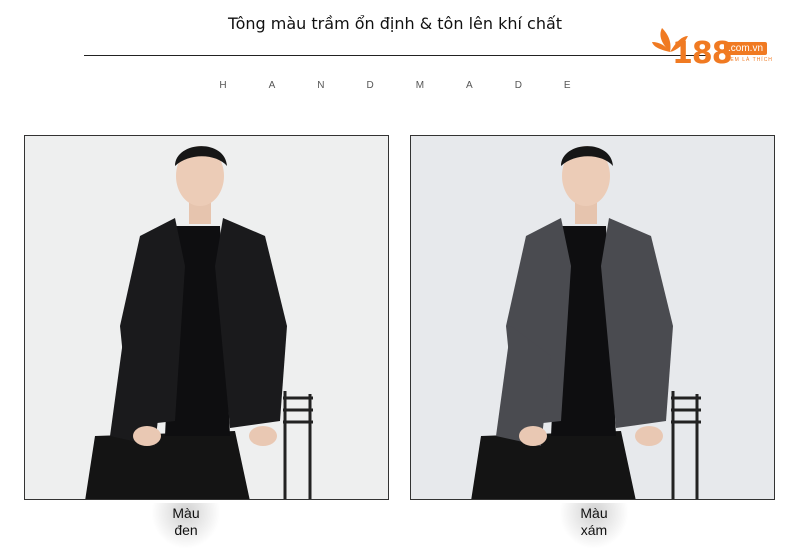 The width and height of the screenshot is (790, 552). I want to click on caption-grey-line1: Màu, so click(594, 513).